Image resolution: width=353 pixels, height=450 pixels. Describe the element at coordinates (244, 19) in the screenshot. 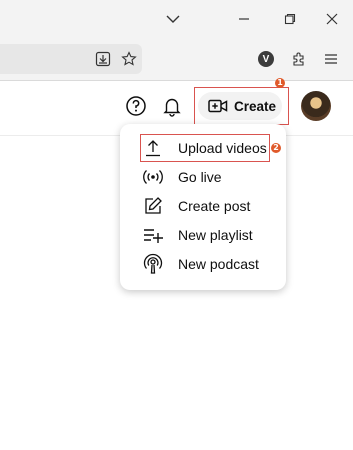

I see `minimize-icon` at that location.